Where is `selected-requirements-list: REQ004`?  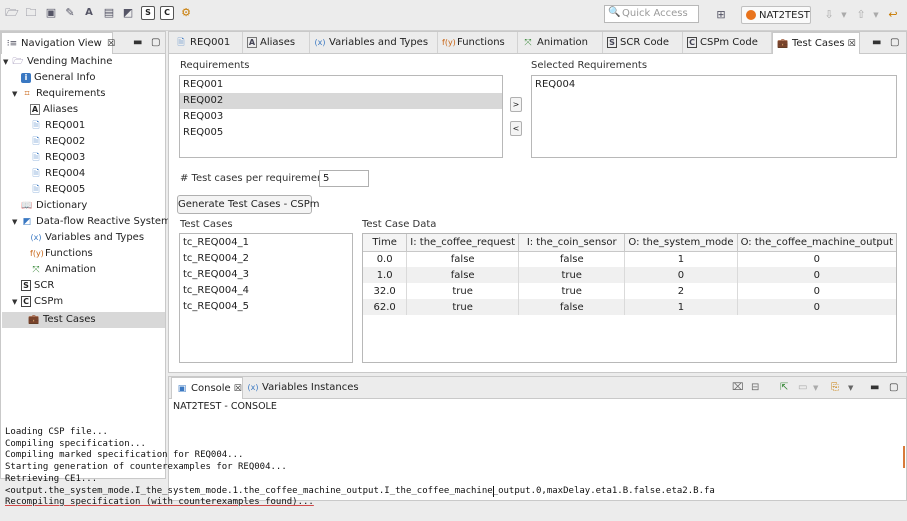 selected-requirements-list: REQ004 is located at coordinates (714, 116).